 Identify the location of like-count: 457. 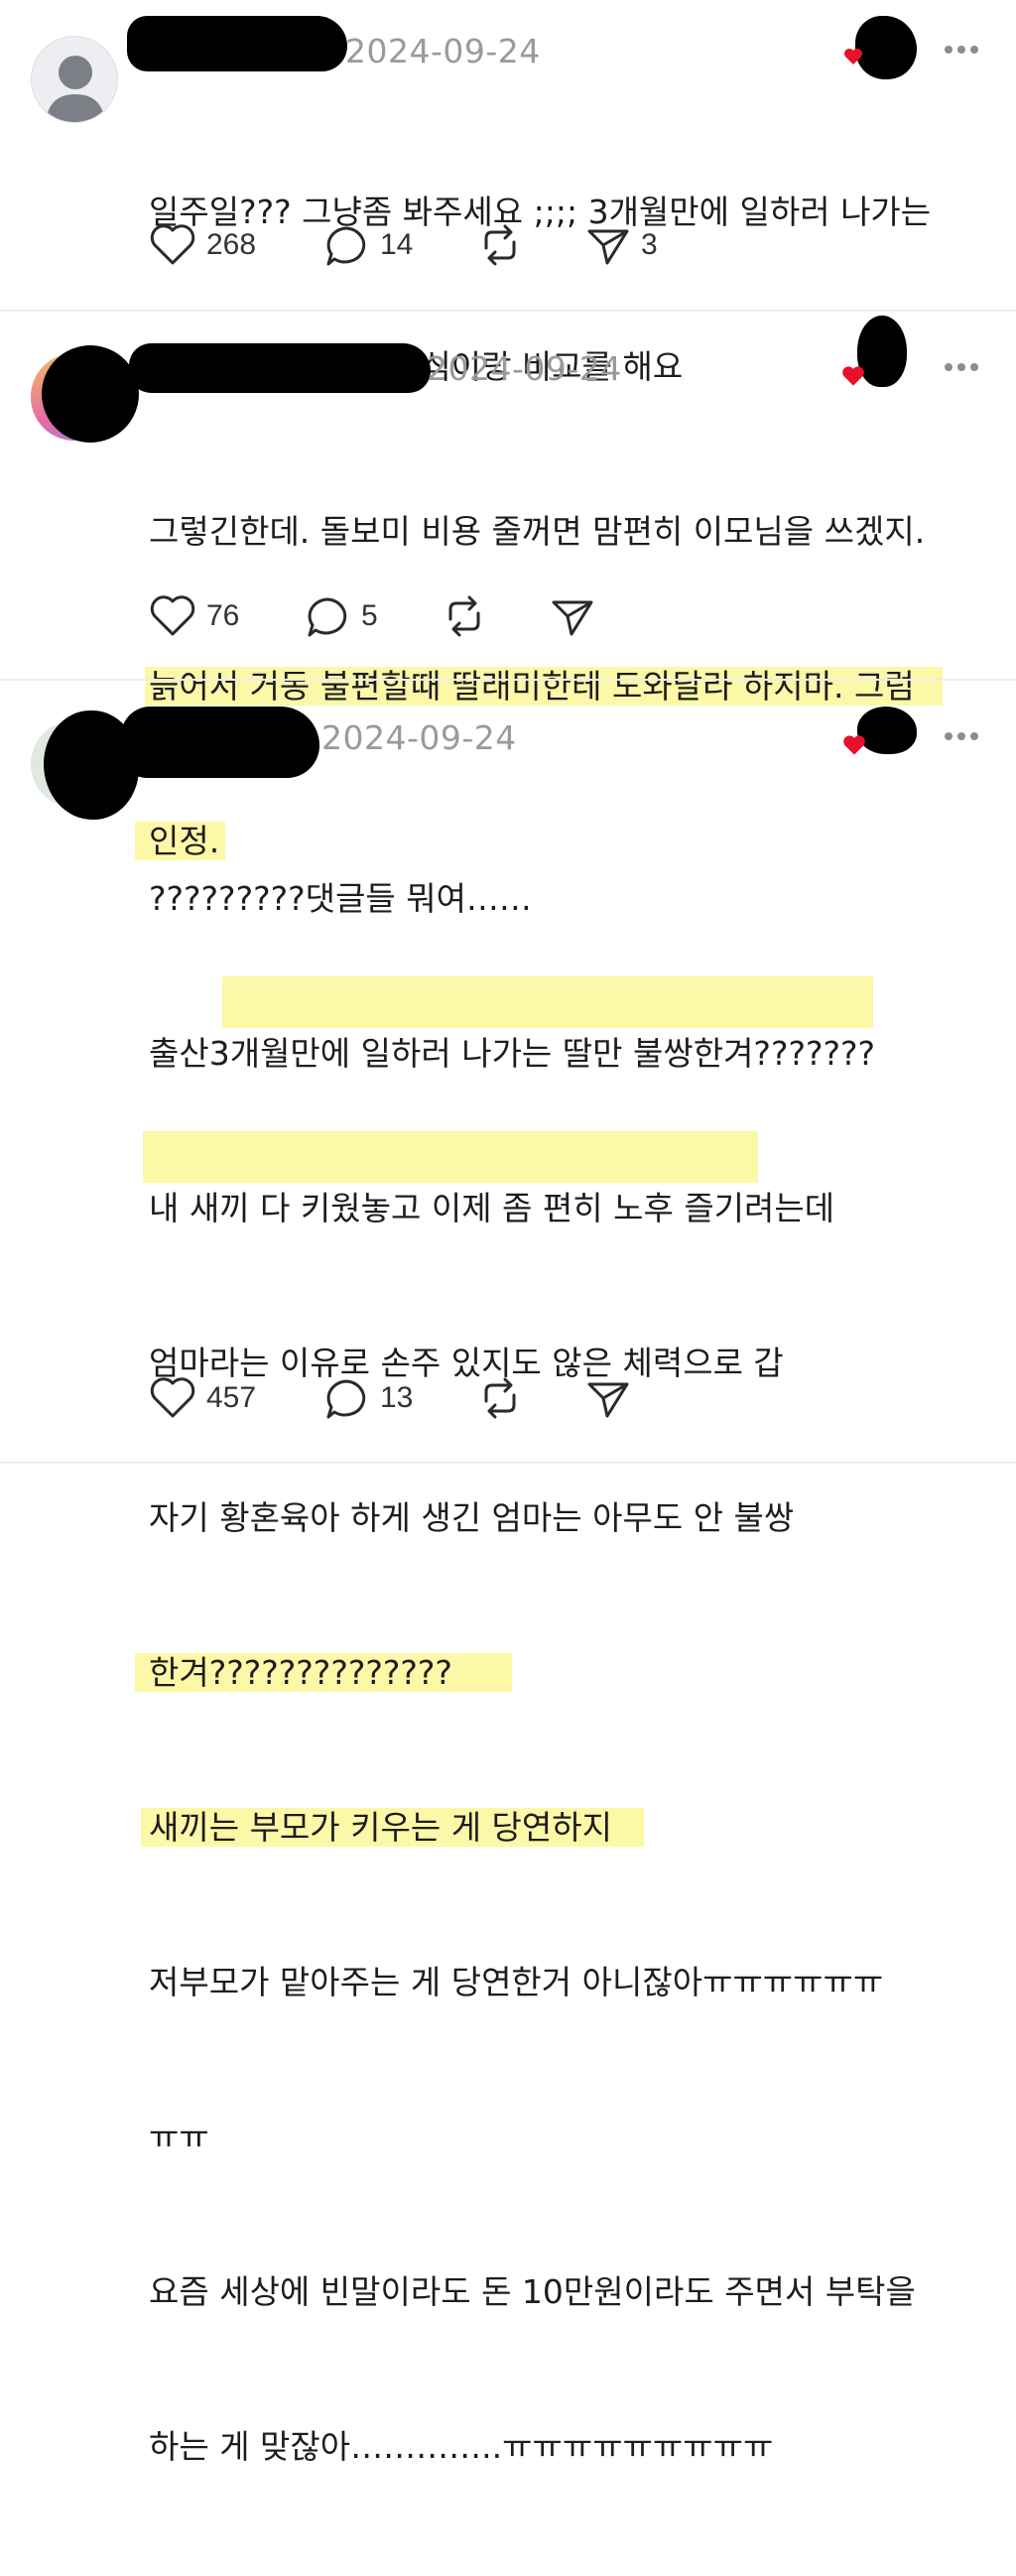
(231, 1398).